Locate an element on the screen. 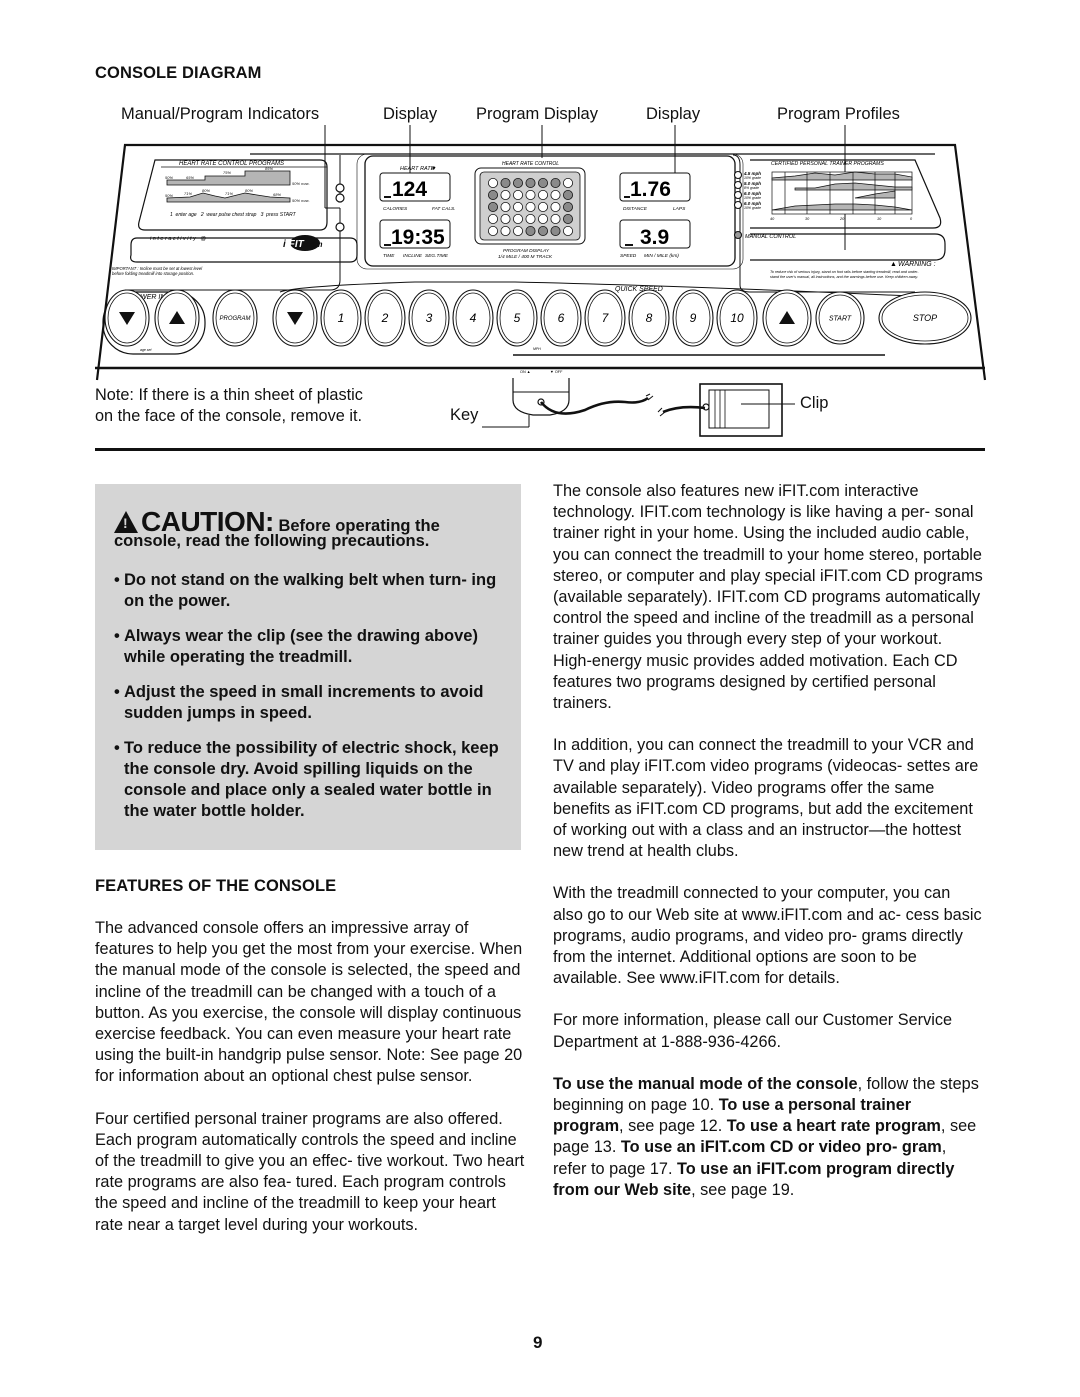 This screenshot has height=1397, width=1080. speed-down-button is located at coordinates (295, 318).